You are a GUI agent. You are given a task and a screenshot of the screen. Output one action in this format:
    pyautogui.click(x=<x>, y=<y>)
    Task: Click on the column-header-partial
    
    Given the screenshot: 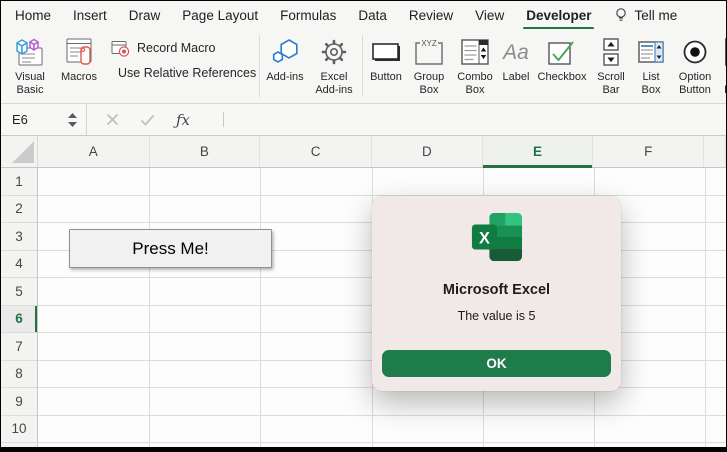 What is the action you would take?
    pyautogui.click(x=715, y=151)
    